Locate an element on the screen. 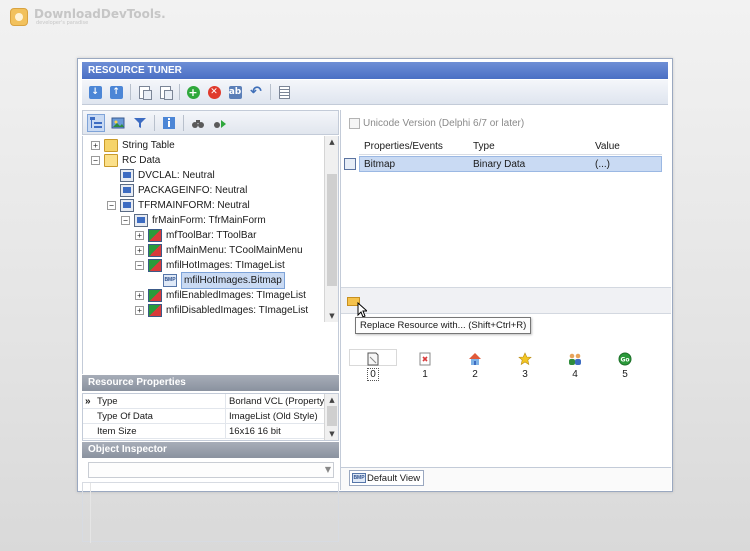 The image size is (750, 551). form-icon is located at coordinates (127, 205).